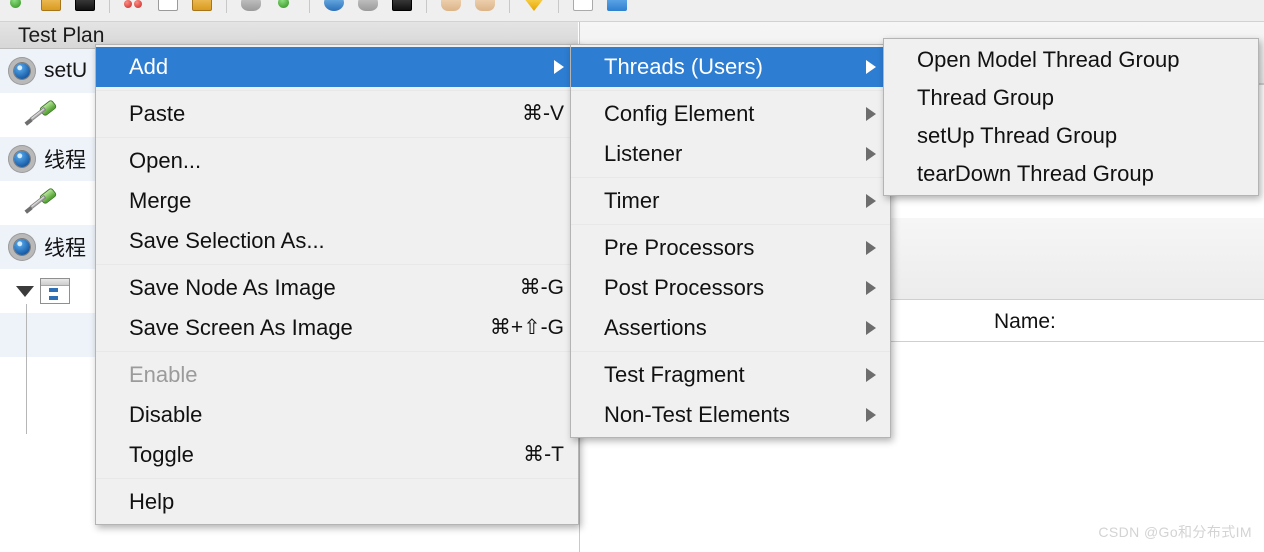  Describe the element at coordinates (51, 8) in the screenshot. I see `open-folder-icon` at that location.